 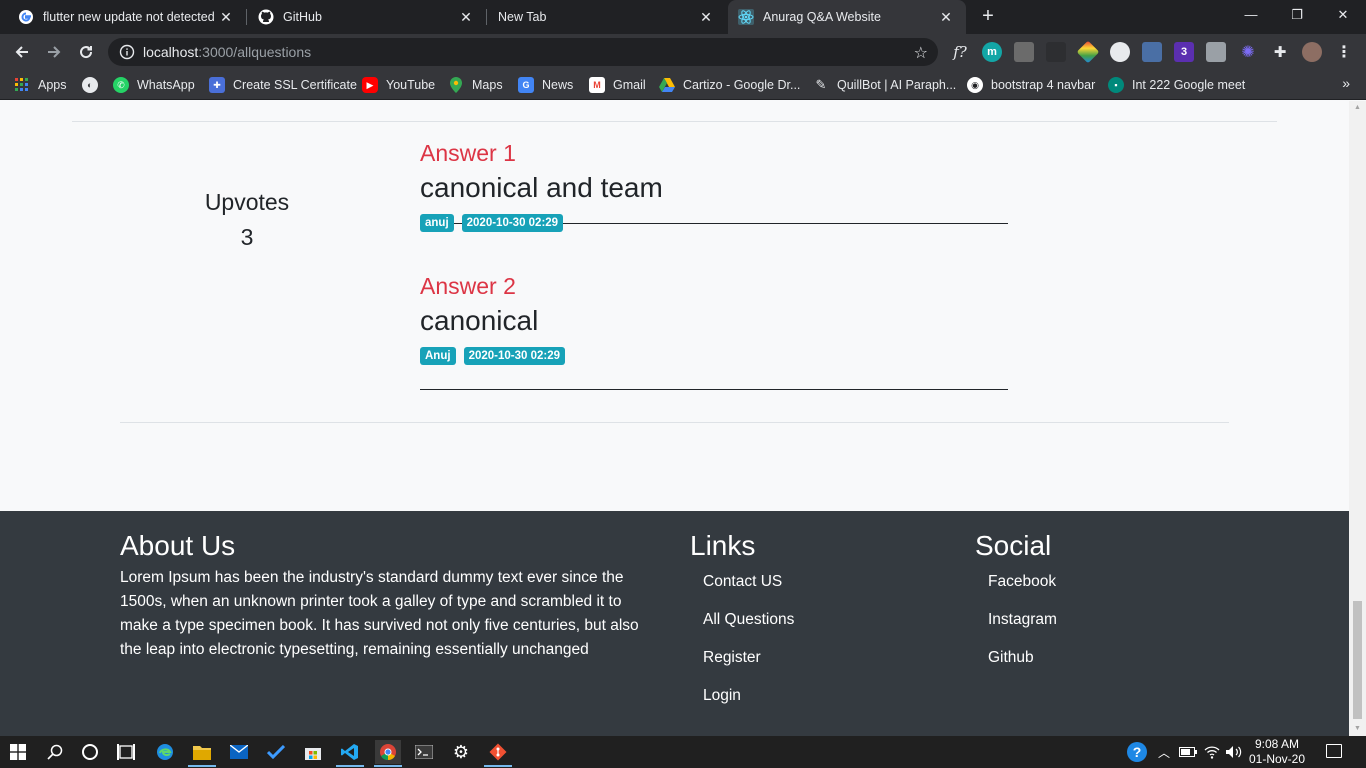 I want to click on formula-extension-icon: f?, so click(x=960, y=52).